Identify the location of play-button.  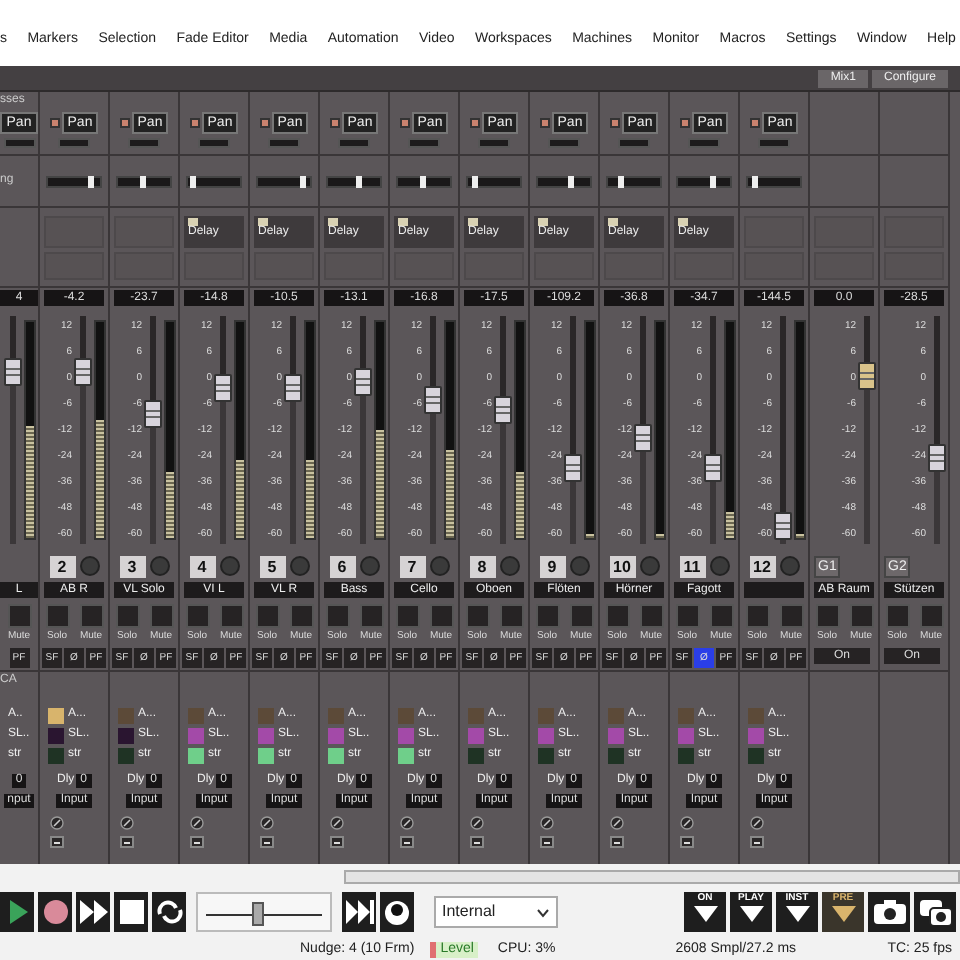
(17, 912).